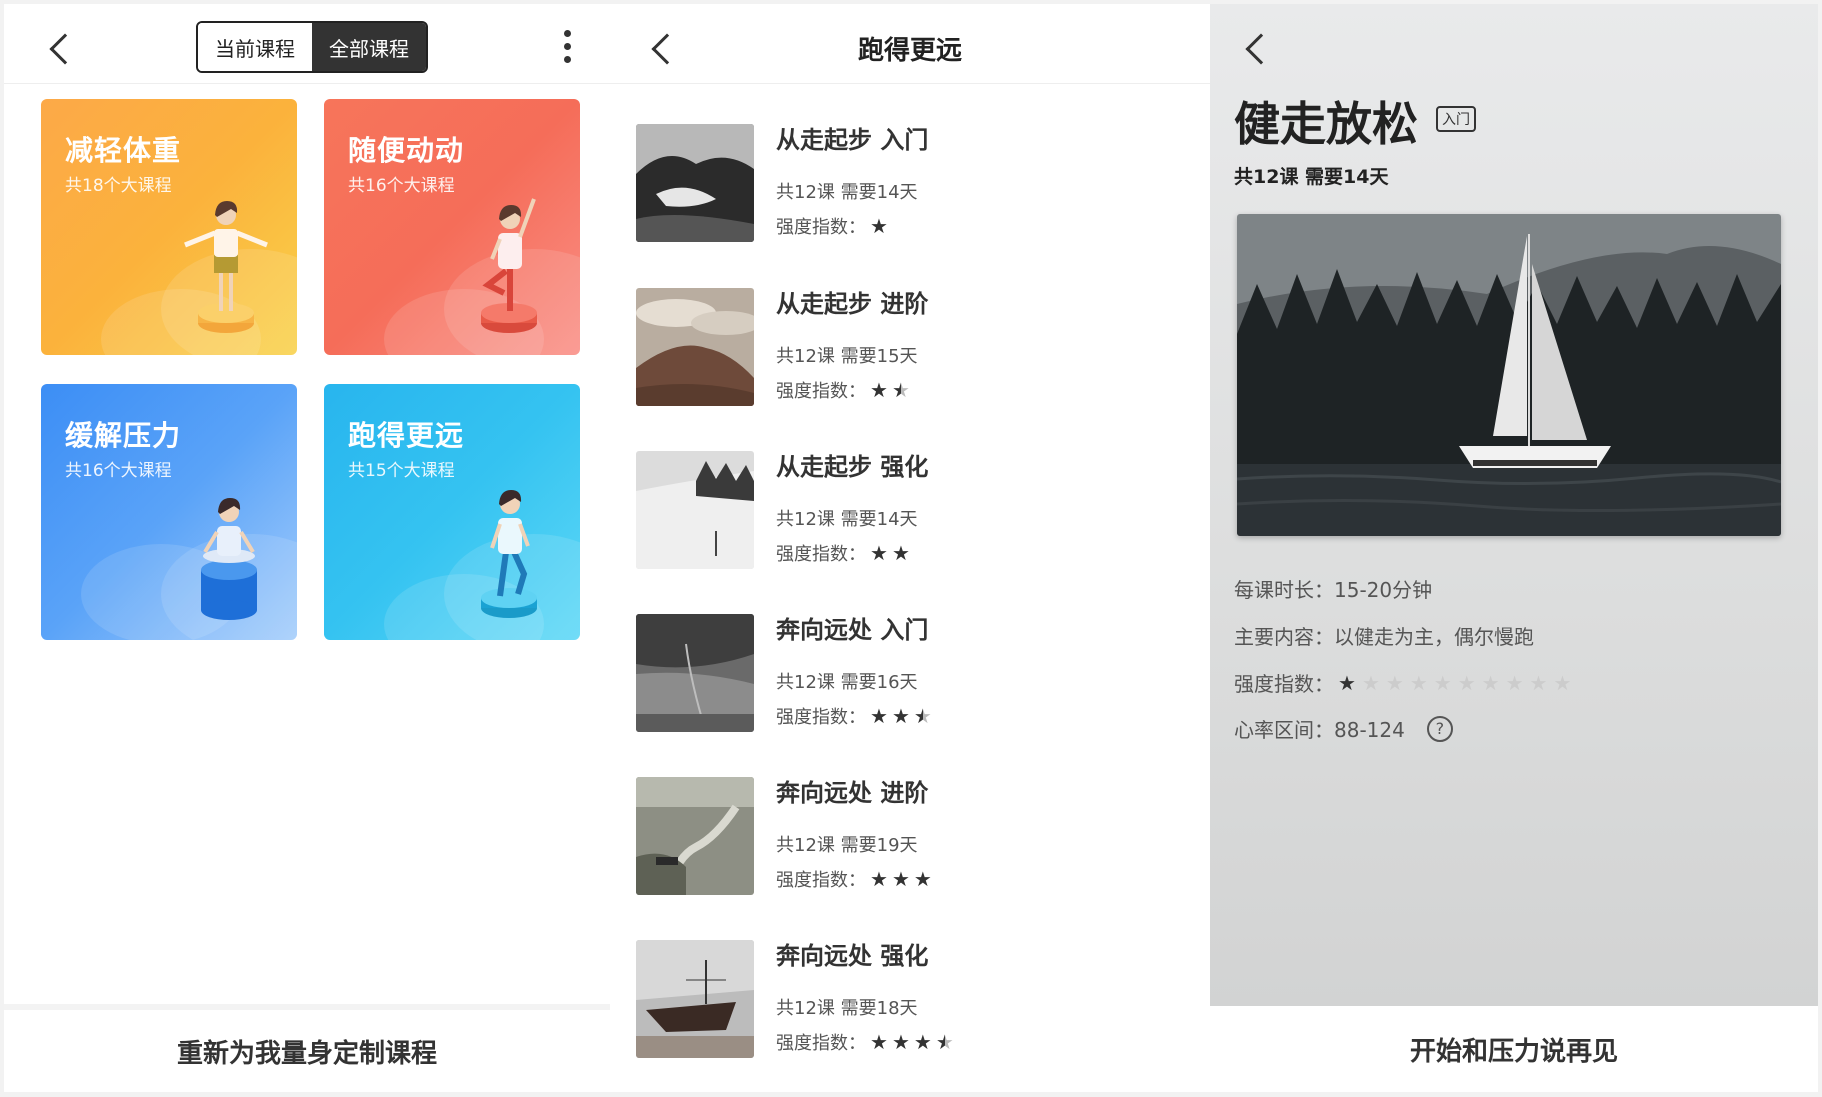 This screenshot has width=1822, height=1097. What do you see at coordinates (401, 471) in the screenshot?
I see `category-count: 共15个大课程` at bounding box center [401, 471].